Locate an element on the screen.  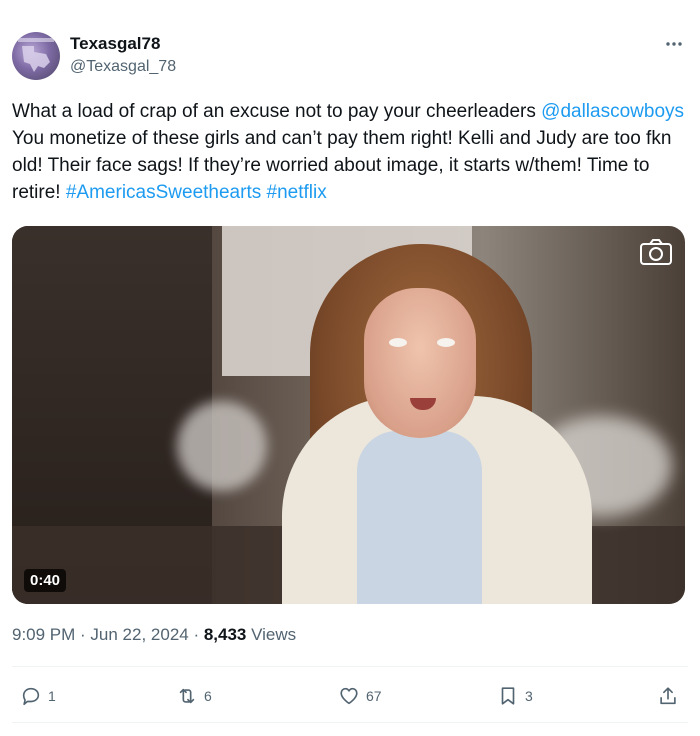
share-button is located at coordinates (671, 696).